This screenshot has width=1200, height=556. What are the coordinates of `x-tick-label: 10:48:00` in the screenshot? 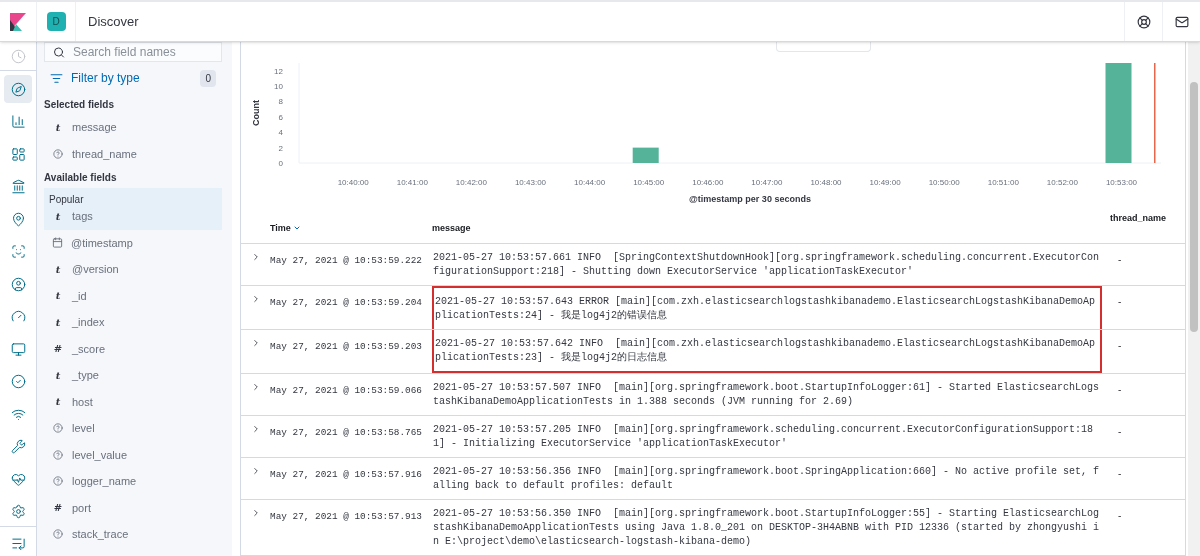 It's located at (826, 182).